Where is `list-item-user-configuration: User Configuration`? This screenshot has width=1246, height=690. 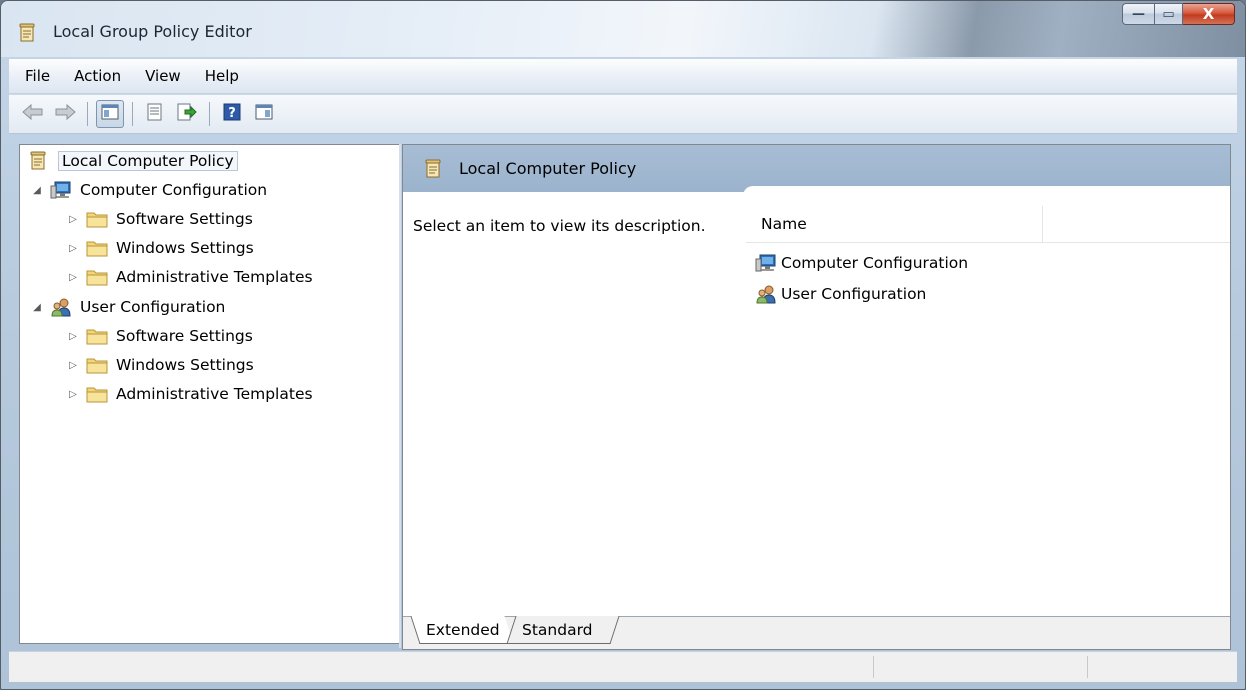 list-item-user-configuration: User Configuration is located at coordinates (840, 294).